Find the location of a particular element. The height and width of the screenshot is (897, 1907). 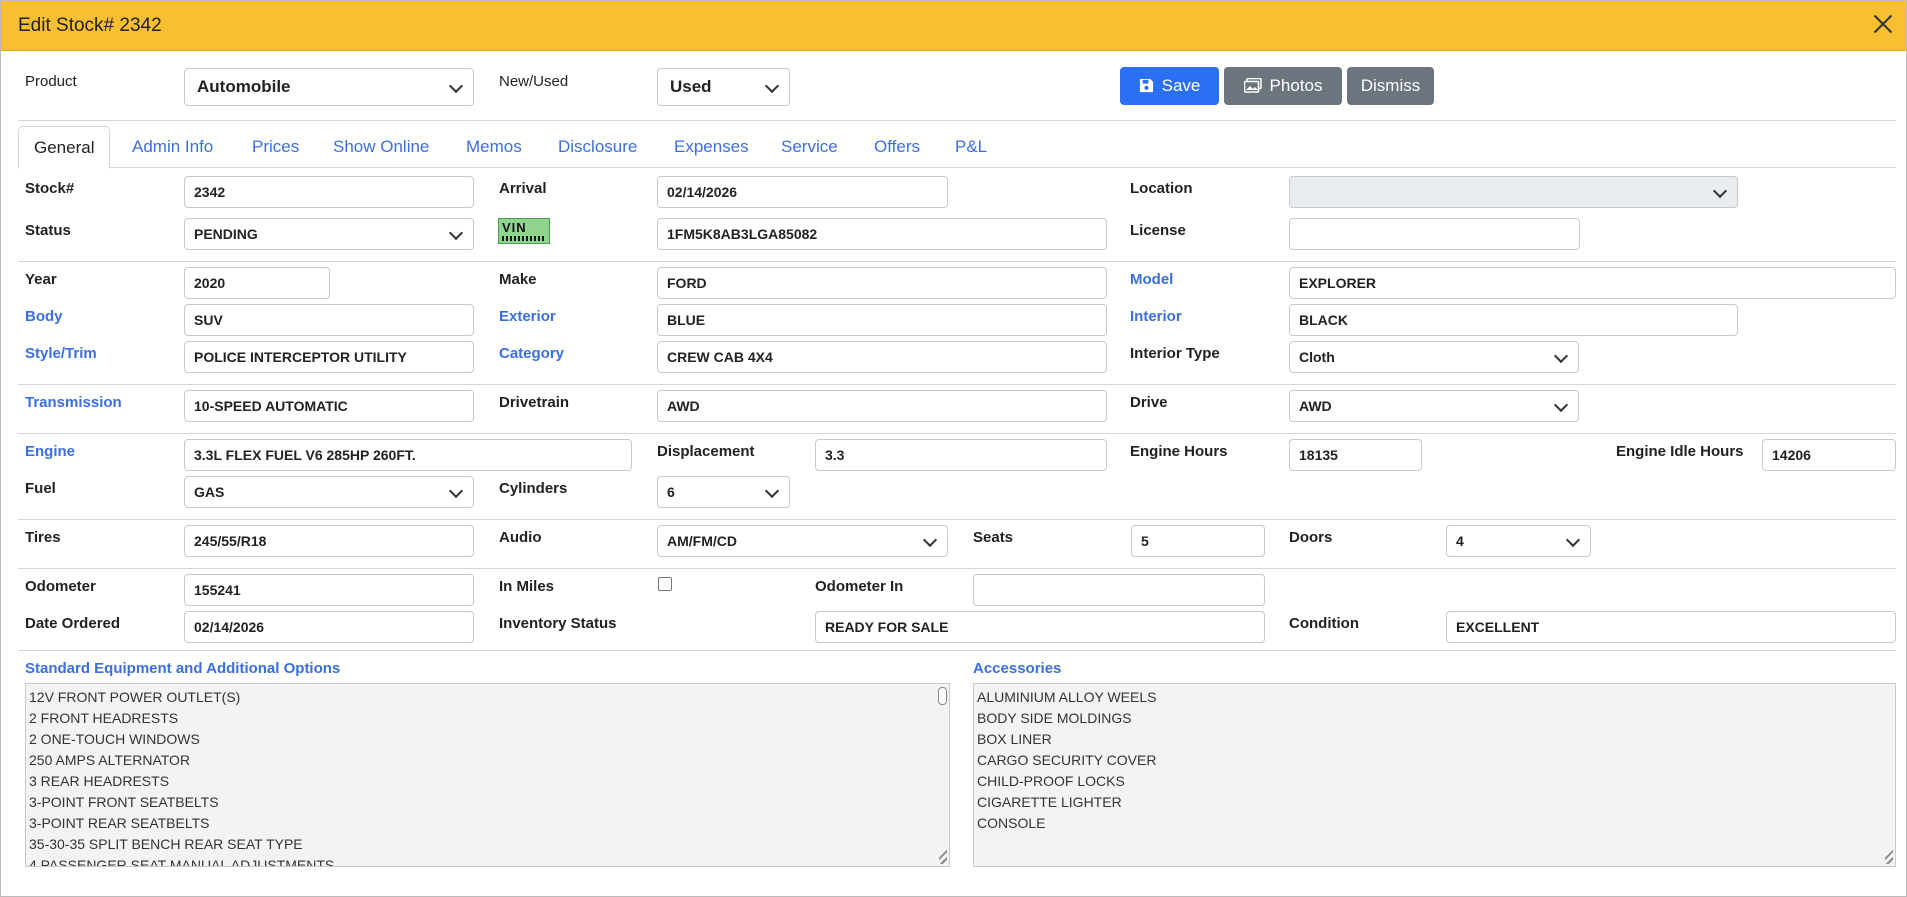

exterior-label-link: Exterior is located at coordinates (527, 316).